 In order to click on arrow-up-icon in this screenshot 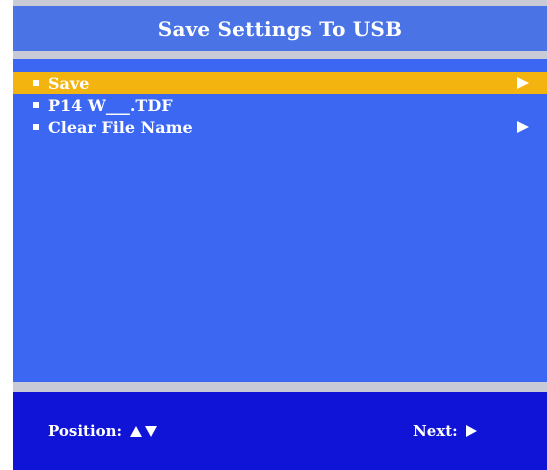, I will do `click(136, 431)`.